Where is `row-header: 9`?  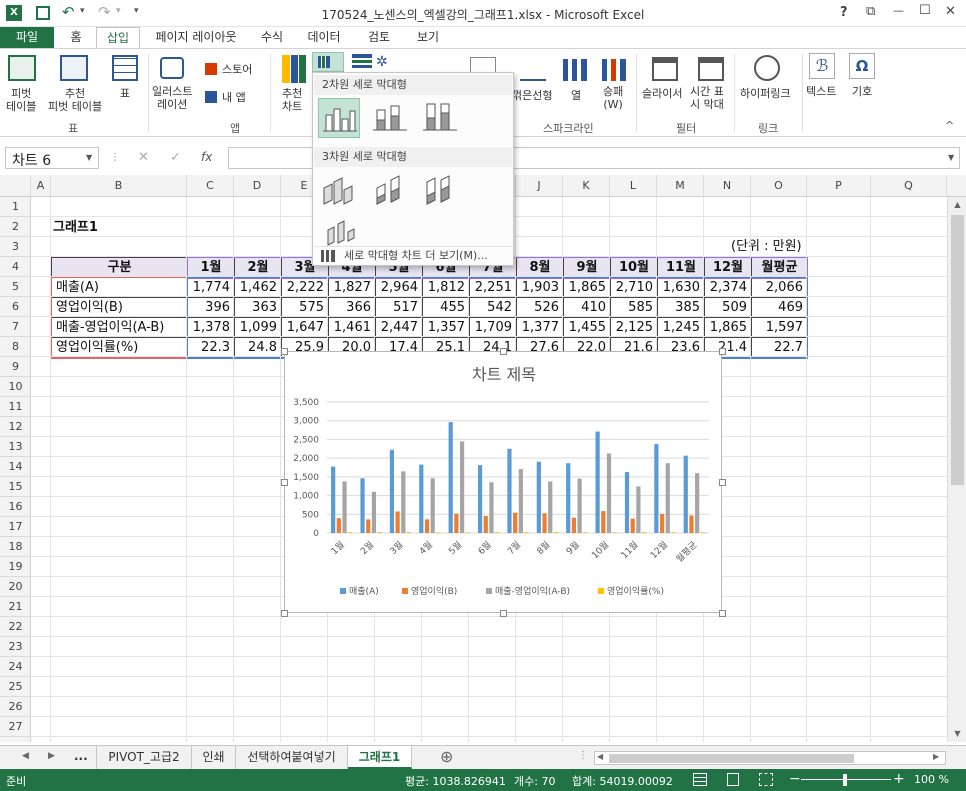 row-header: 9 is located at coordinates (15, 367).